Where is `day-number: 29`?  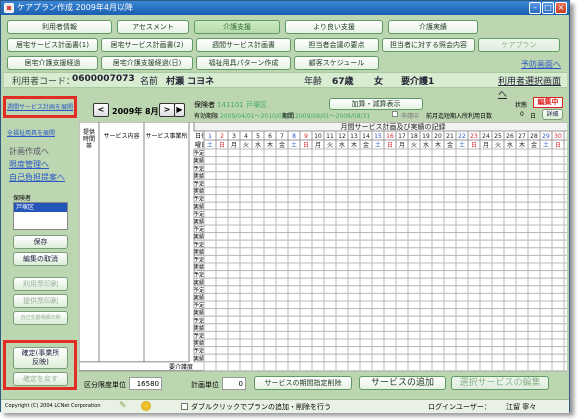
day-number: 29 is located at coordinates (546, 136).